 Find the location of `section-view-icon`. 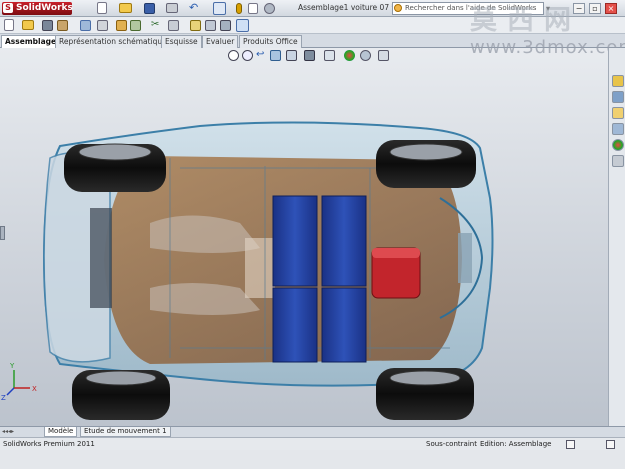

section-view-icon is located at coordinates (275, 55).